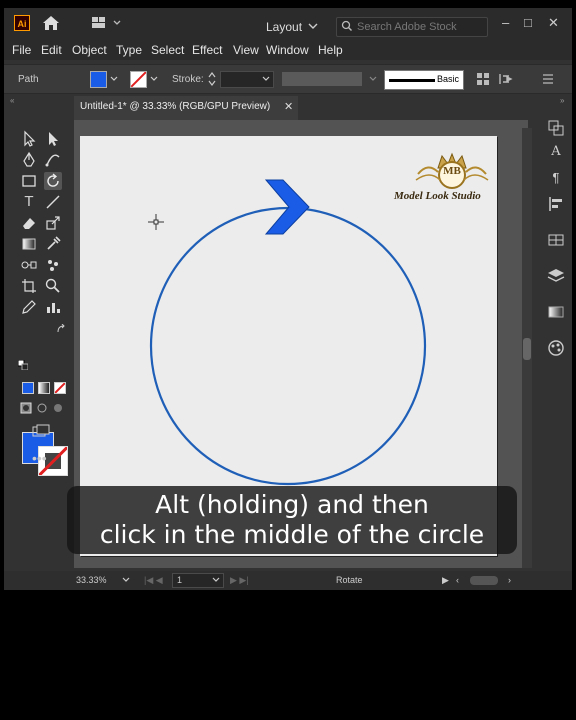  What do you see at coordinates (484, 580) in the screenshot?
I see `horizontal-scrollbar-thumb` at bounding box center [484, 580].